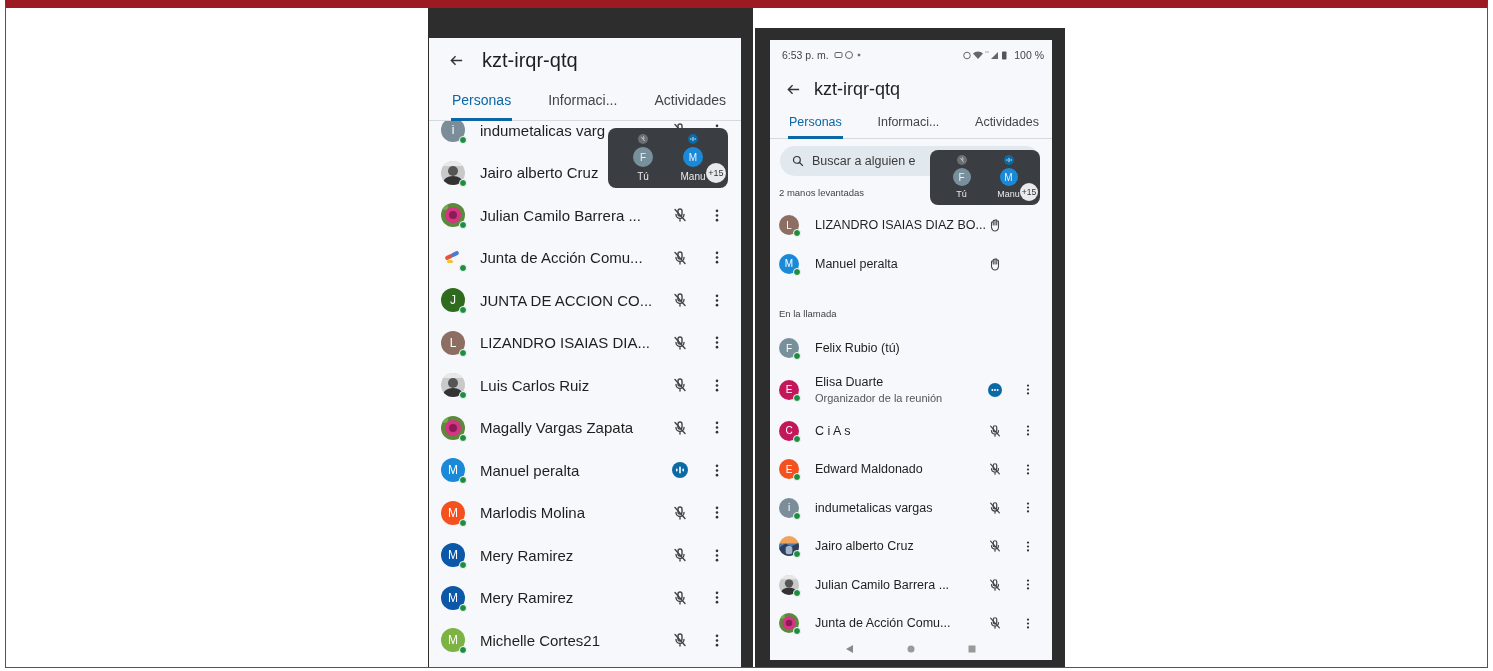 This screenshot has height=671, width=1493. I want to click on participant-name: Felix Rubio (tú), so click(857, 348).